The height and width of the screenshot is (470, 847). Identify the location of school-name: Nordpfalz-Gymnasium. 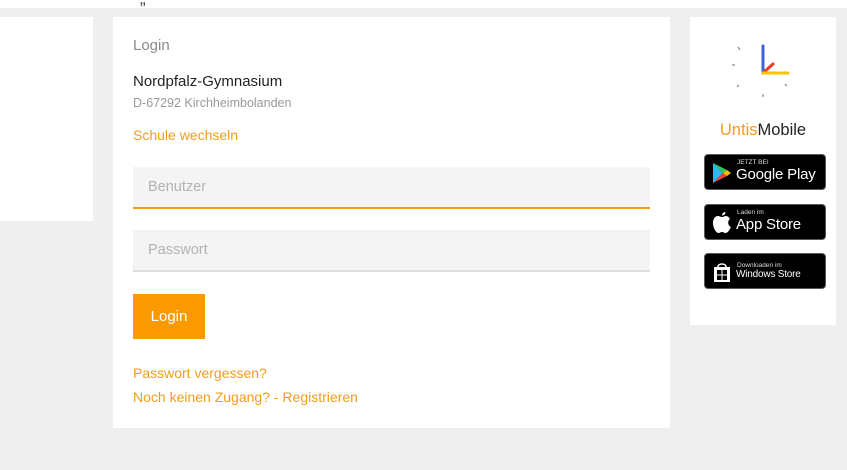
(208, 81).